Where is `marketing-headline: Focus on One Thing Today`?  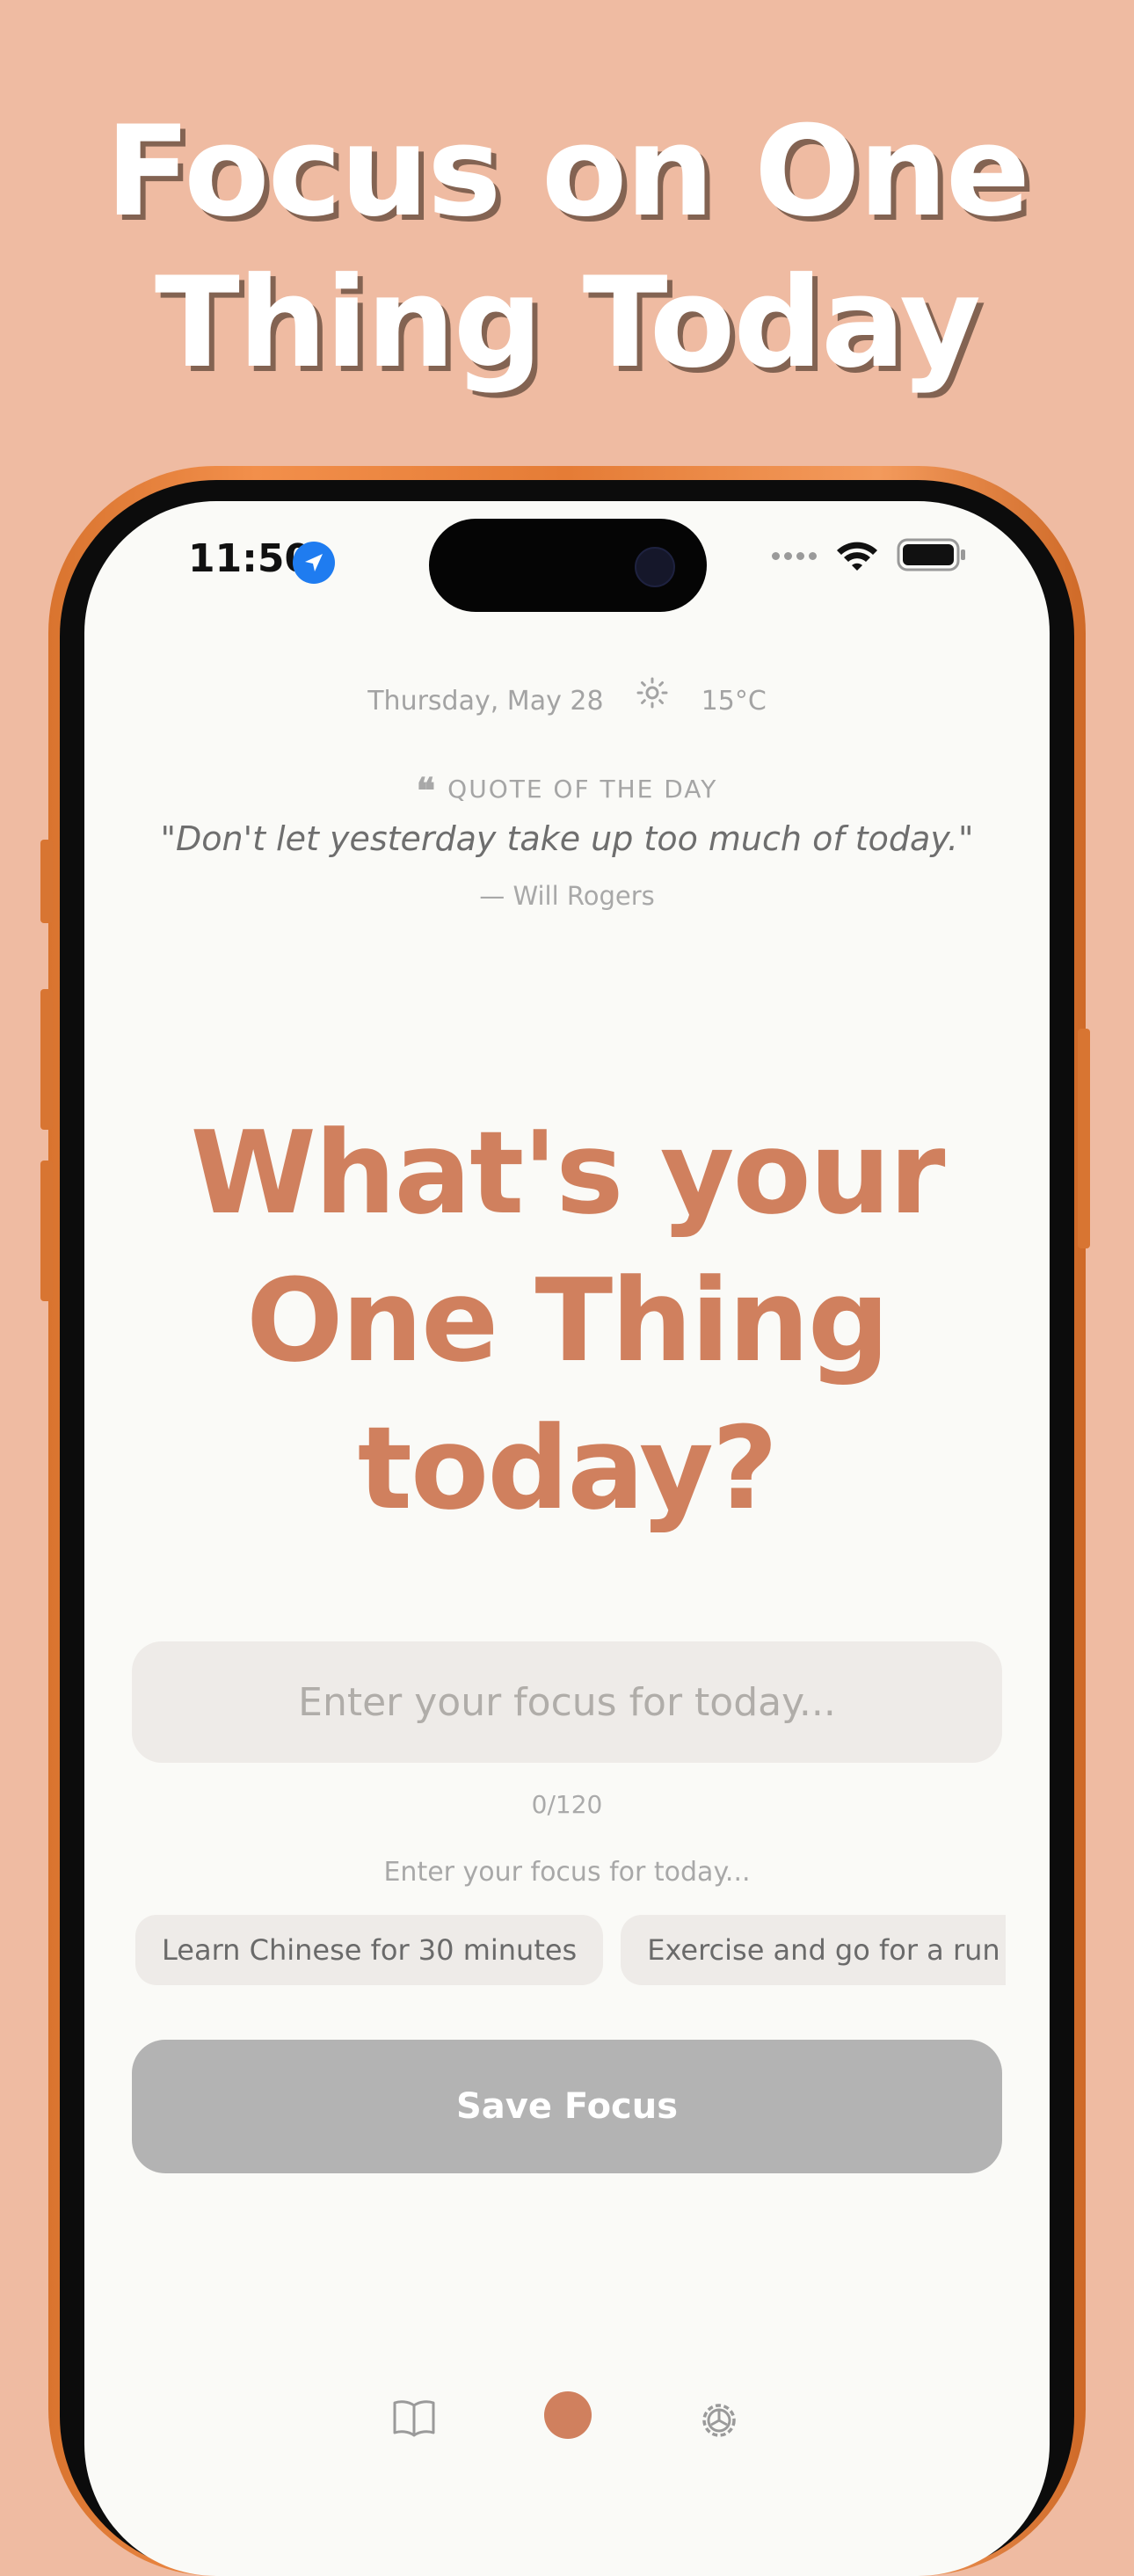 marketing-headline: Focus on One Thing Today is located at coordinates (567, 248).